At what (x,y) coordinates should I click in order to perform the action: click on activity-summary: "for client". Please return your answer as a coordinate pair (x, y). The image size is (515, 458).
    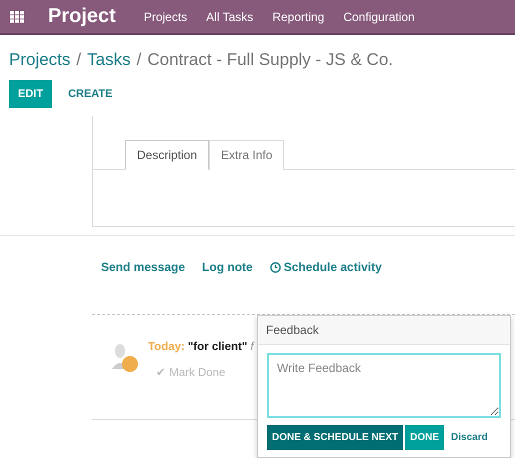
    Looking at the image, I should click on (218, 347).